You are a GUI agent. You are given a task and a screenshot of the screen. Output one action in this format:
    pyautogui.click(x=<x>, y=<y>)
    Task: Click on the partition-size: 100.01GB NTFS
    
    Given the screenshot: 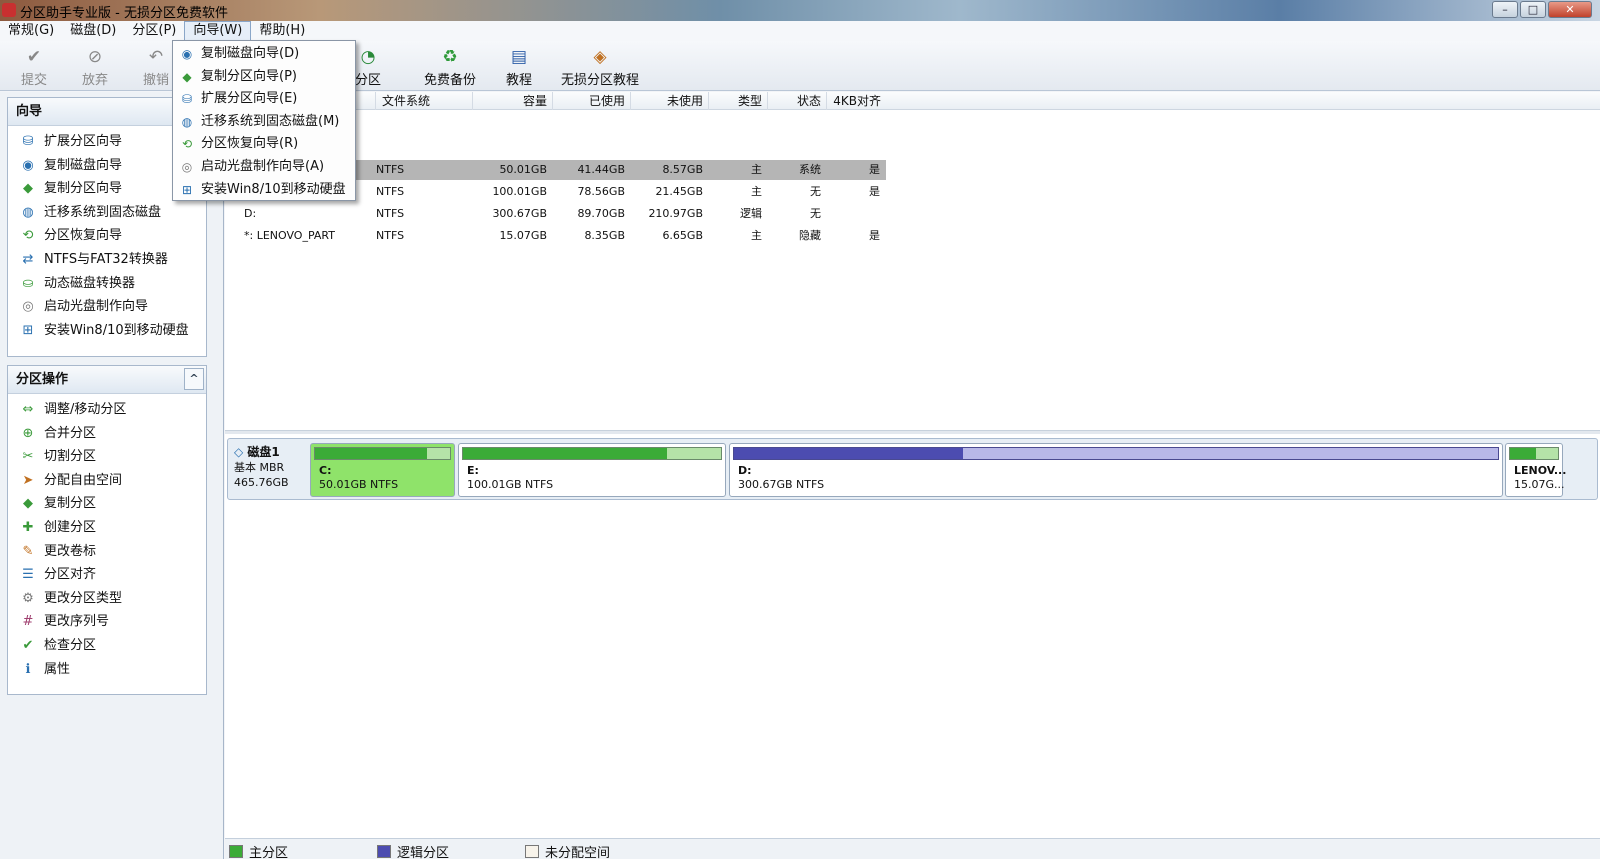 What is the action you would take?
    pyautogui.click(x=510, y=484)
    